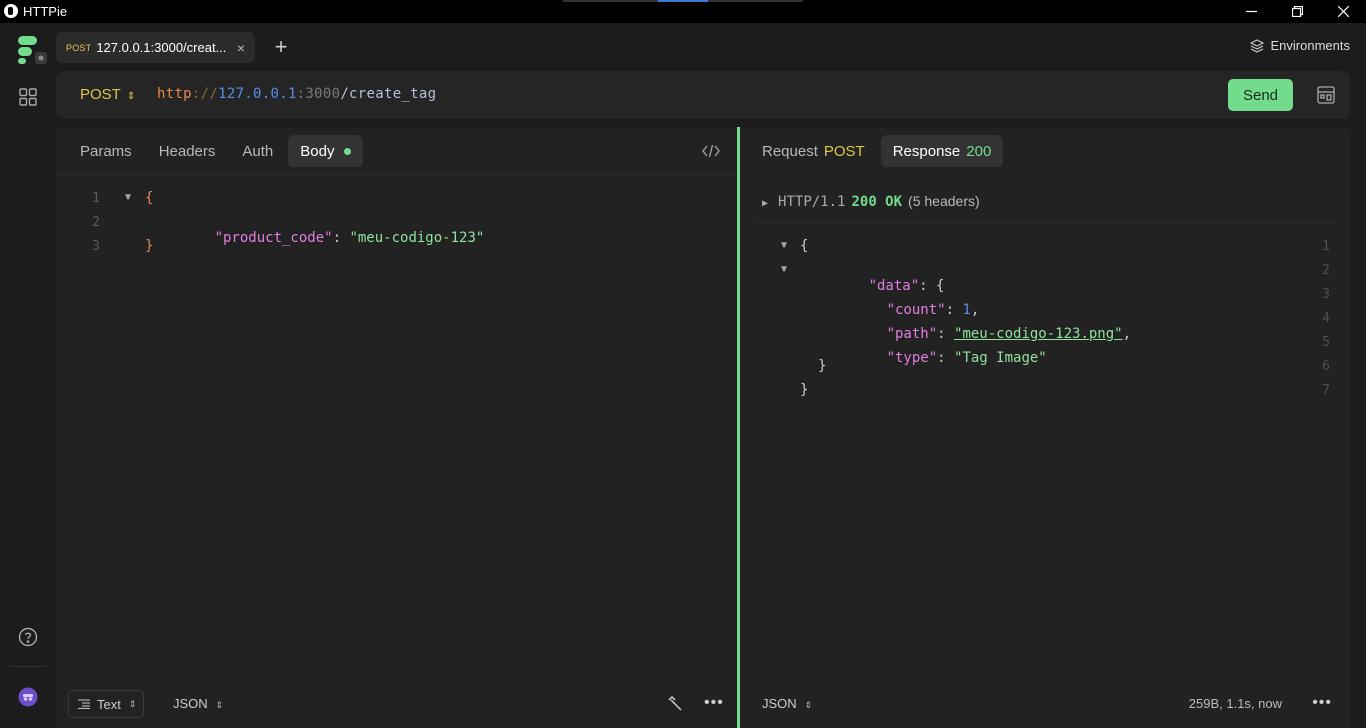 The height and width of the screenshot is (728, 1366). What do you see at coordinates (844, 151) in the screenshot?
I see `request-tab-method: POST` at bounding box center [844, 151].